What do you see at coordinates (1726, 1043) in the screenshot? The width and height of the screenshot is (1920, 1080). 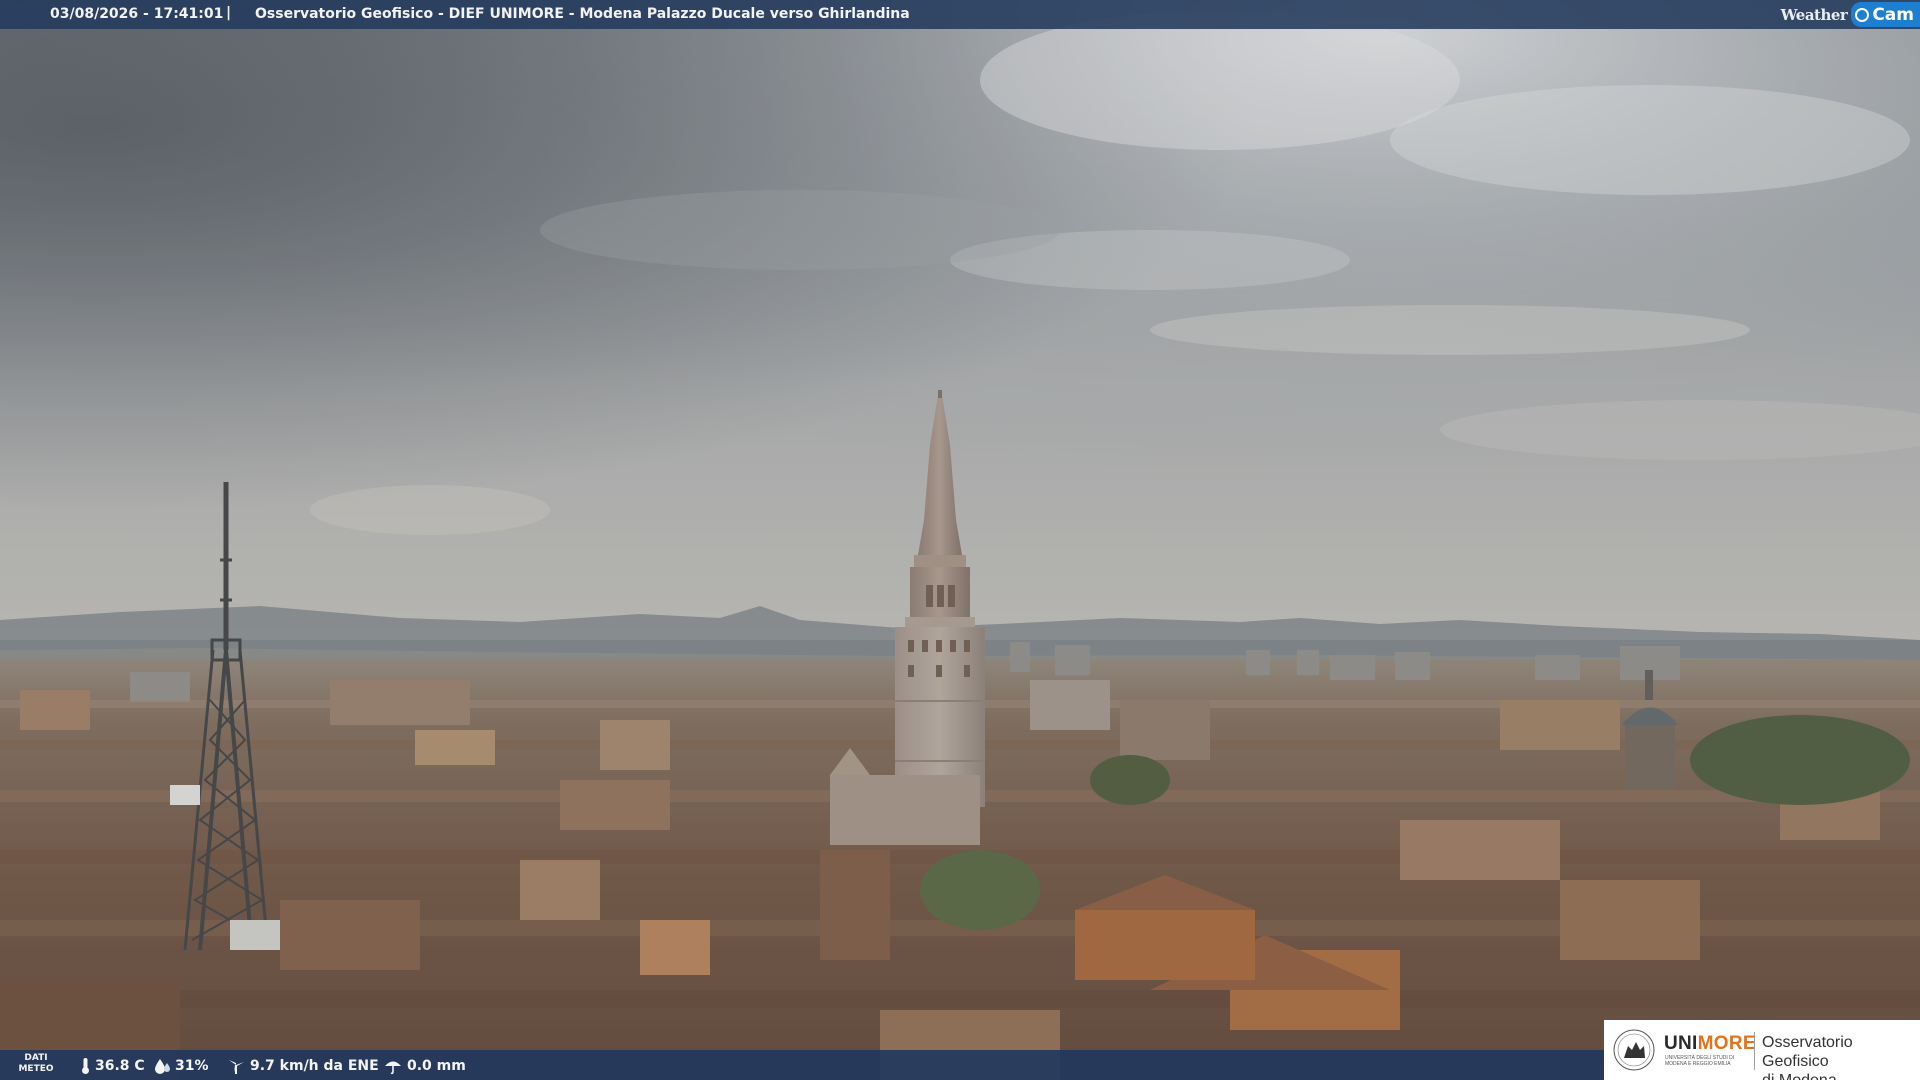 I see `unimore-wordmark-more: MORE` at bounding box center [1726, 1043].